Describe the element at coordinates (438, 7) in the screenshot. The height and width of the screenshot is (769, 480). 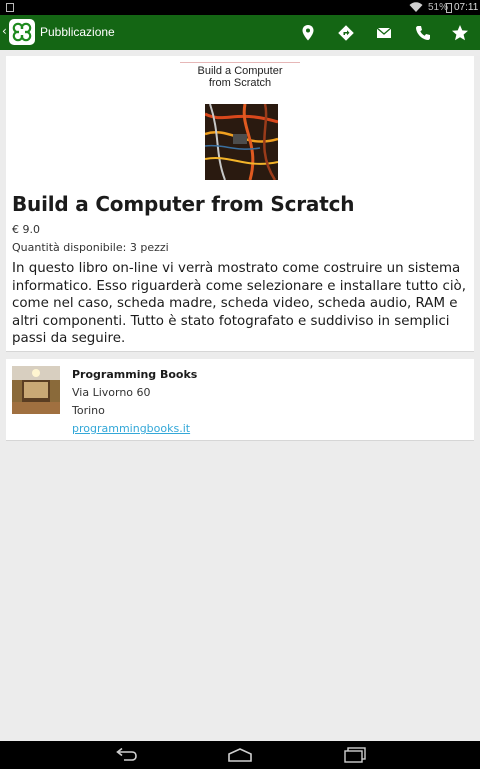
I see `battery-percent: 51%` at that location.